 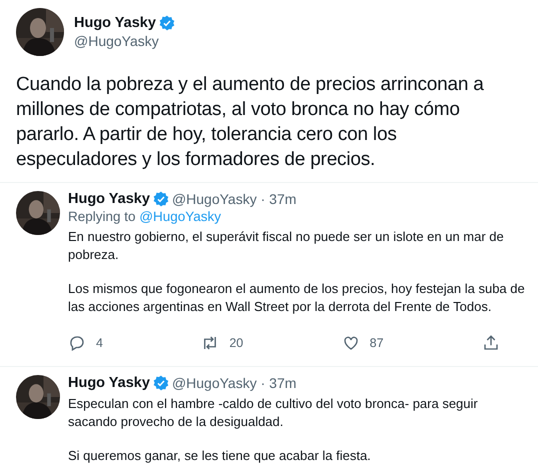 I want to click on reply-text: Especulan con el hambre -caldo de cultivo del voto bronca- para seguir sacando provecho de la desigualdad., so click(x=273, y=413).